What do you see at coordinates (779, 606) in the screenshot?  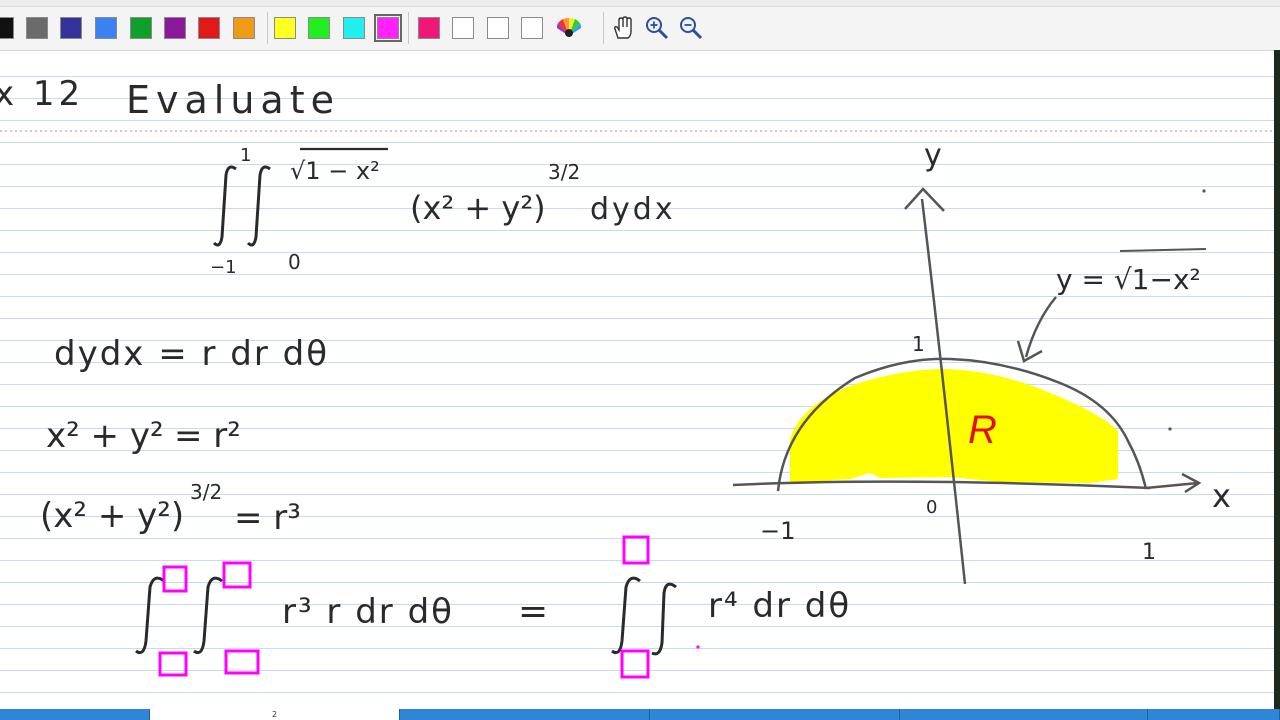 I see `polar-integrand-right: r⁴ dr dθ` at bounding box center [779, 606].